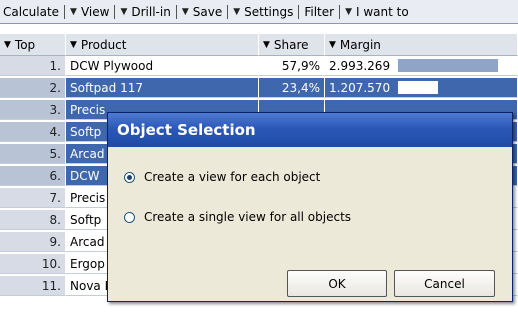 This screenshot has height=315, width=518. Describe the element at coordinates (360, 44) in the screenshot. I see `column-header-label: Margin` at that location.